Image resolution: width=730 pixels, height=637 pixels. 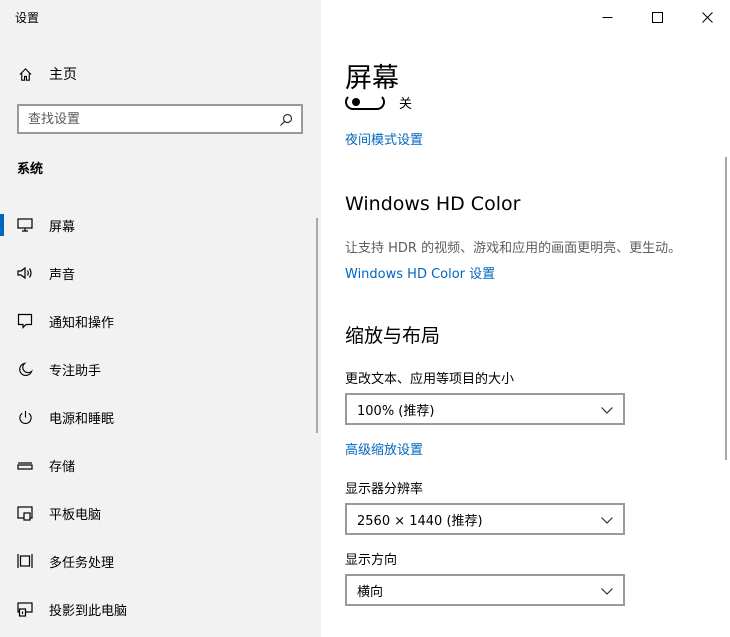 What do you see at coordinates (149, 119) in the screenshot?
I see `search-input` at bounding box center [149, 119].